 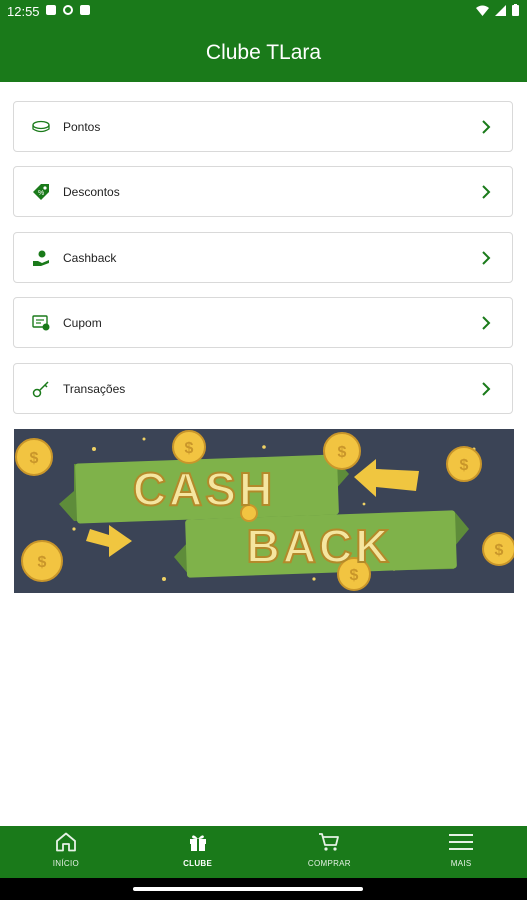 What do you see at coordinates (198, 863) in the screenshot?
I see `nav-label: CLUBE` at bounding box center [198, 863].